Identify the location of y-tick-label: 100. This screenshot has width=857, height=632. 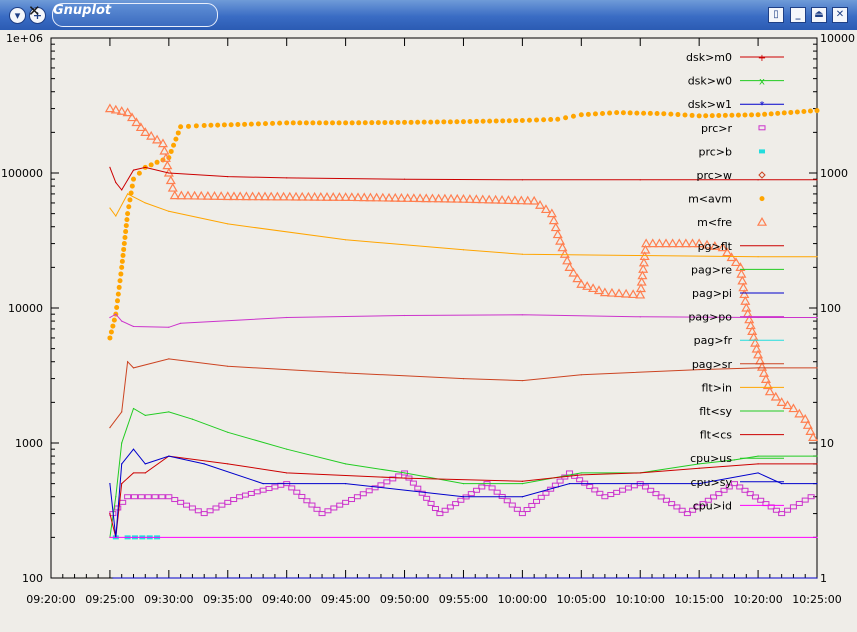
(32, 578).